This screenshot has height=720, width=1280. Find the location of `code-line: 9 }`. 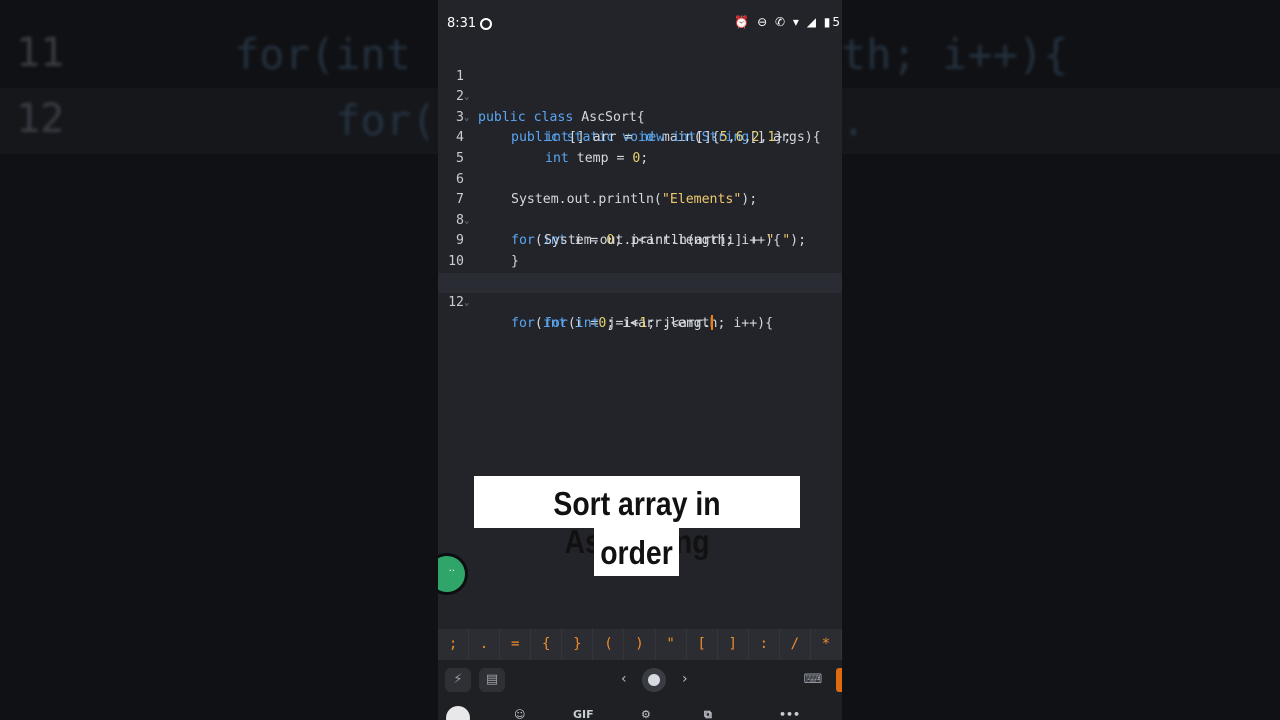

code-line: 9 } is located at coordinates (640, 240).